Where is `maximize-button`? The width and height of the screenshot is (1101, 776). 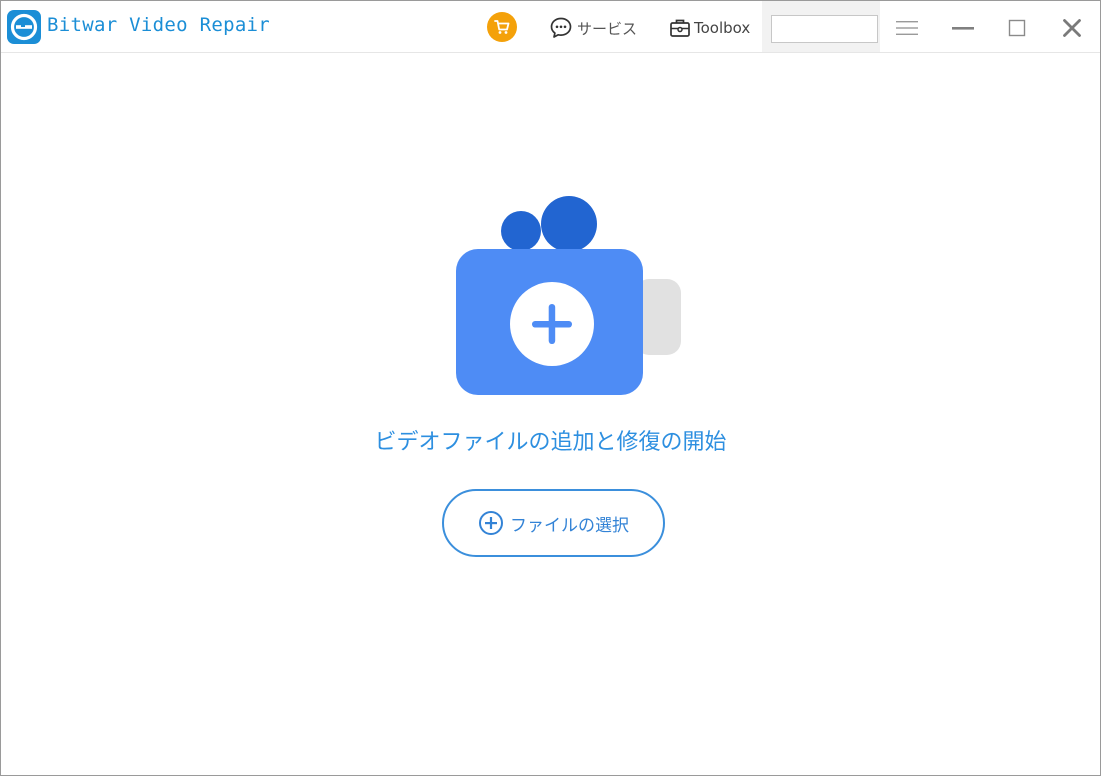 maximize-button is located at coordinates (1017, 28).